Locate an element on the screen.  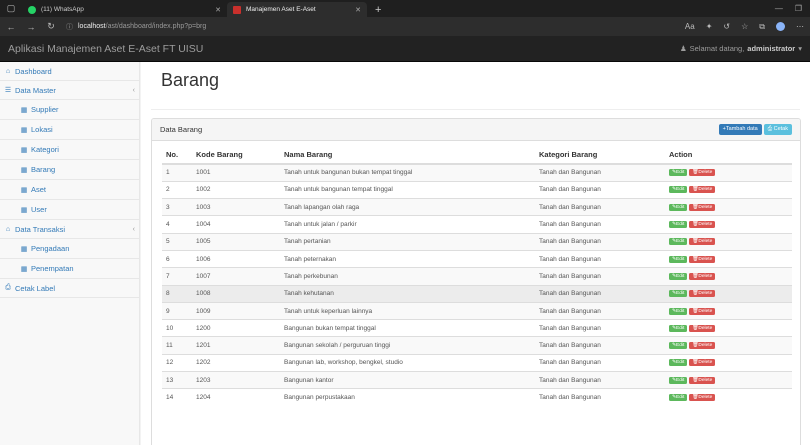
extension-icon: ✦ is located at coordinates (709, 26).